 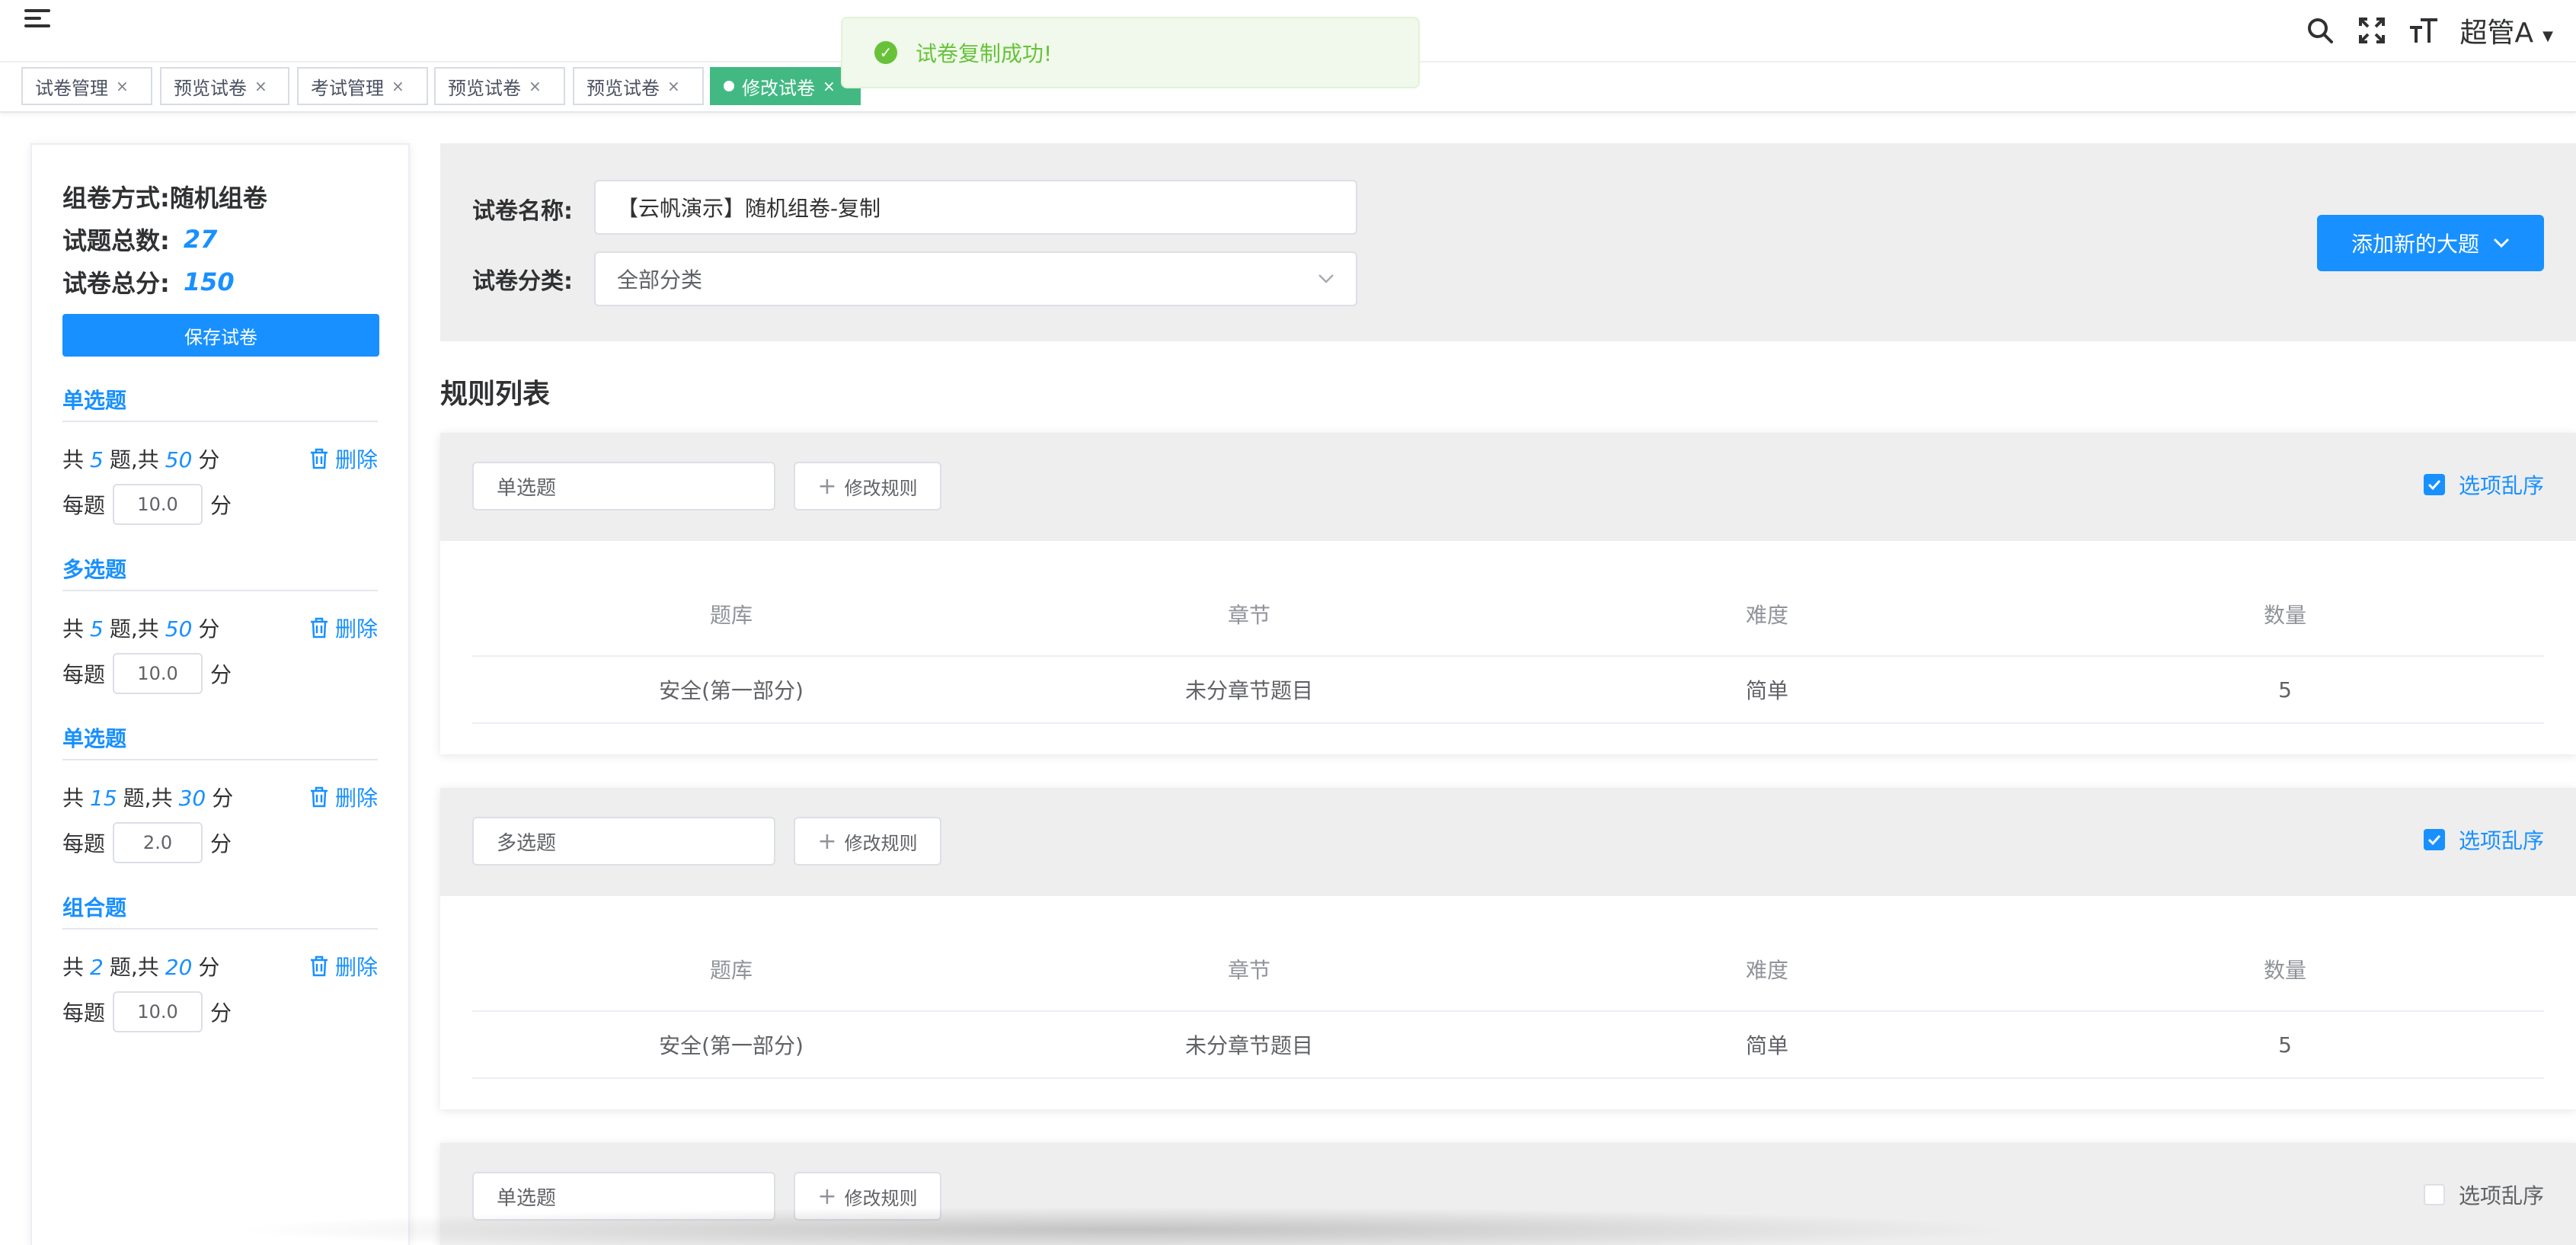 What do you see at coordinates (220, 572) in the screenshot?
I see `group-title: 多选题` at bounding box center [220, 572].